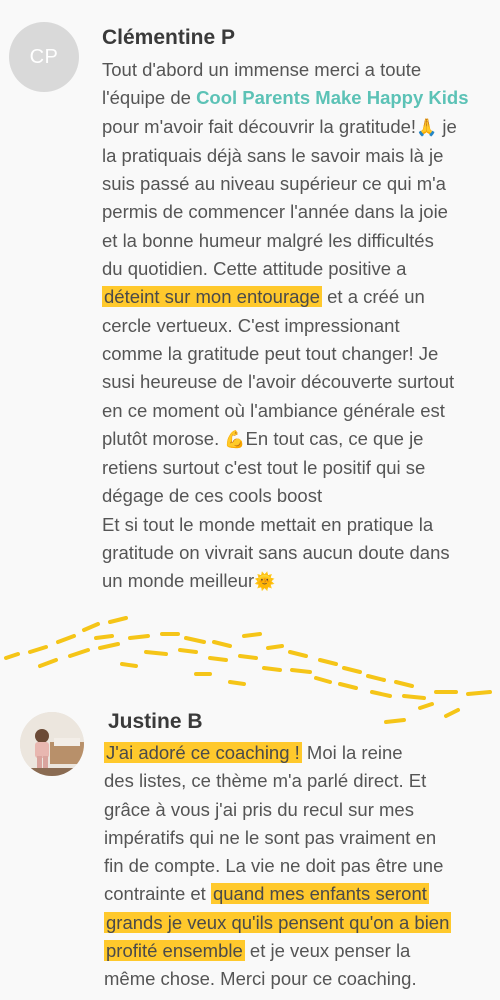 The image size is (500, 1000). Describe the element at coordinates (203, 752) in the screenshot. I see `highlighted-text: J'ai adoré ce coaching !` at that location.